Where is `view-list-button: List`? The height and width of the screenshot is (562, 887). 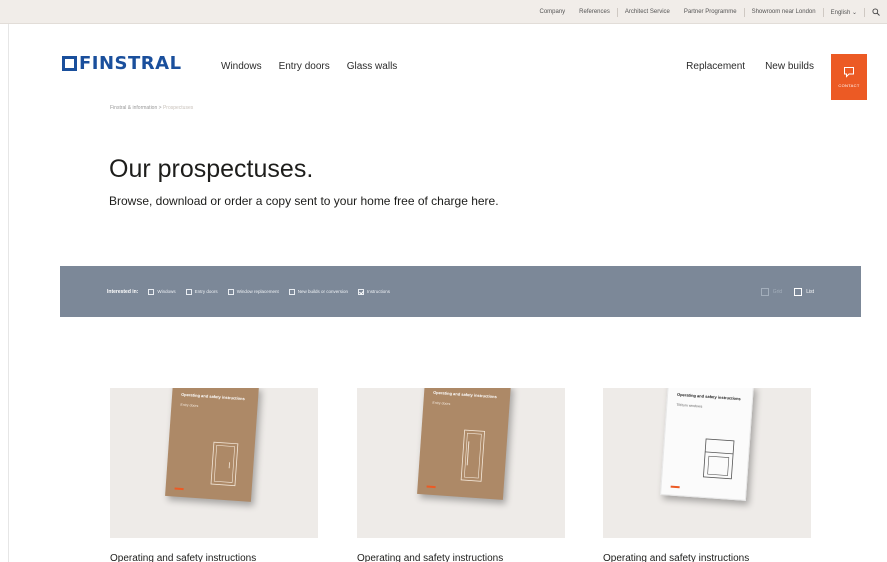
view-list-button: List is located at coordinates (804, 291).